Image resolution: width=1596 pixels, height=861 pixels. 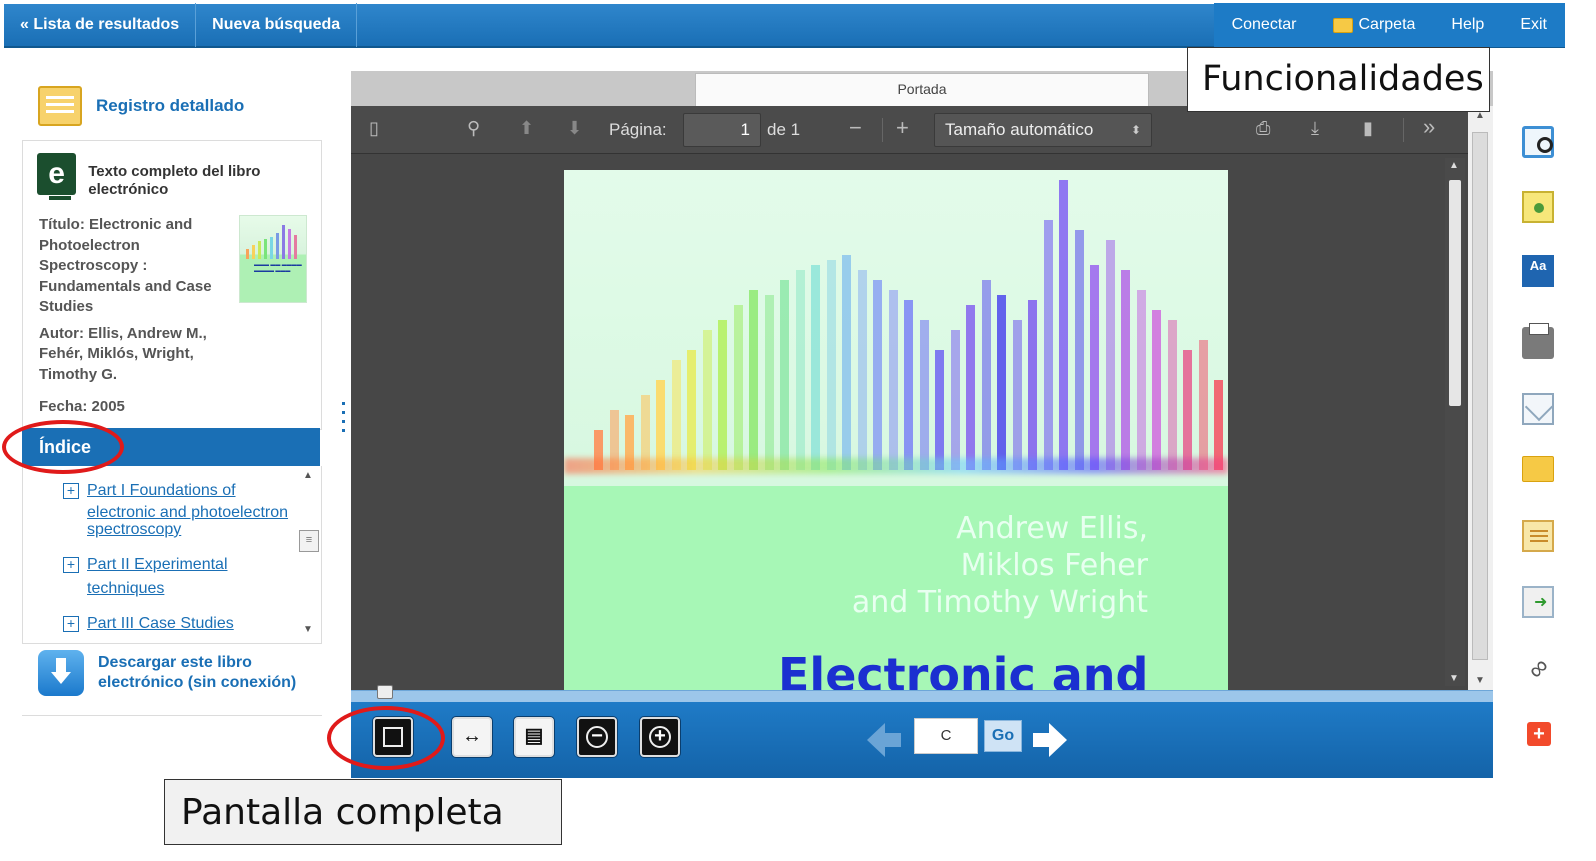 I want to click on panel-splitter, so click(x=344, y=428).